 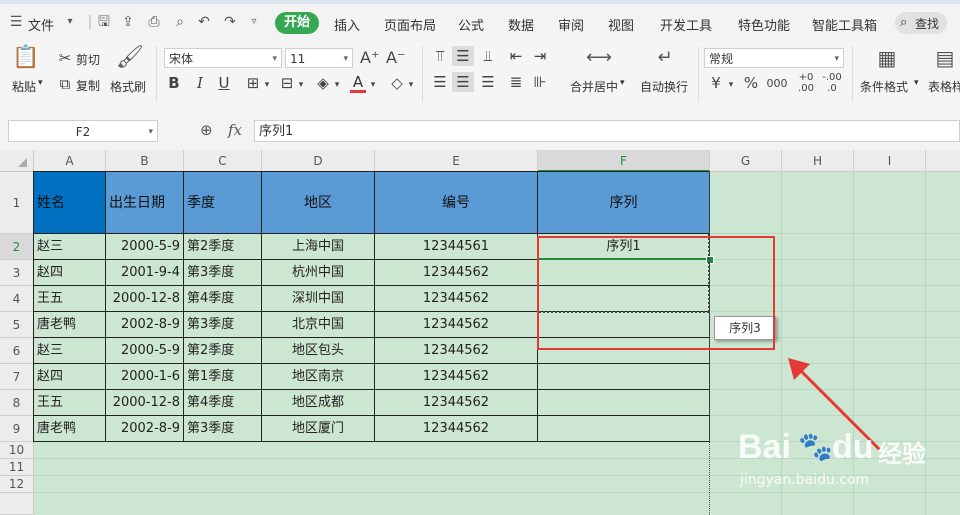 What do you see at coordinates (206, 130) in the screenshot?
I see `zoom-icon: ⊕` at bounding box center [206, 130].